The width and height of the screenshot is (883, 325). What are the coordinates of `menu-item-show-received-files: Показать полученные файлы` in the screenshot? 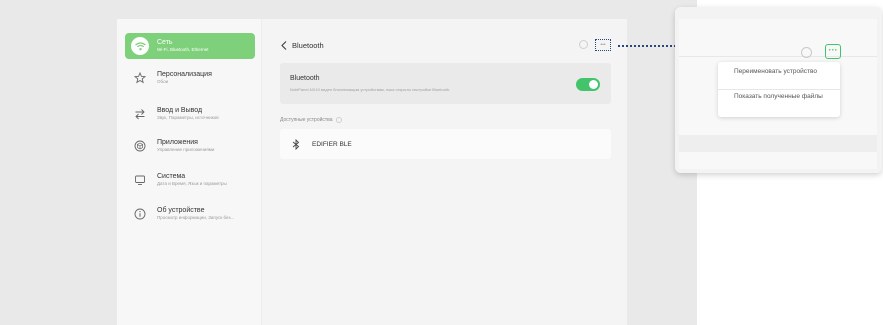 It's located at (779, 97).